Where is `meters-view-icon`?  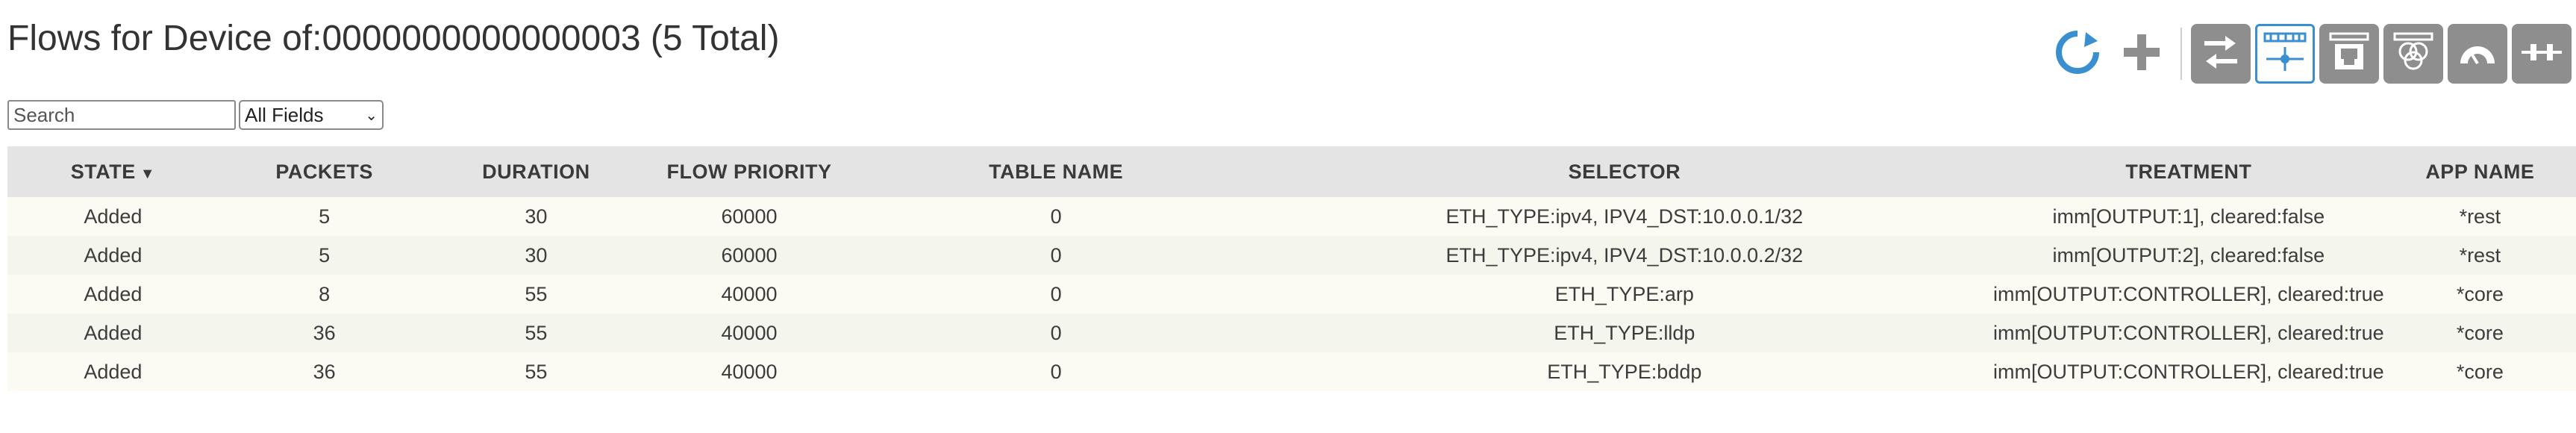 meters-view-icon is located at coordinates (2477, 54).